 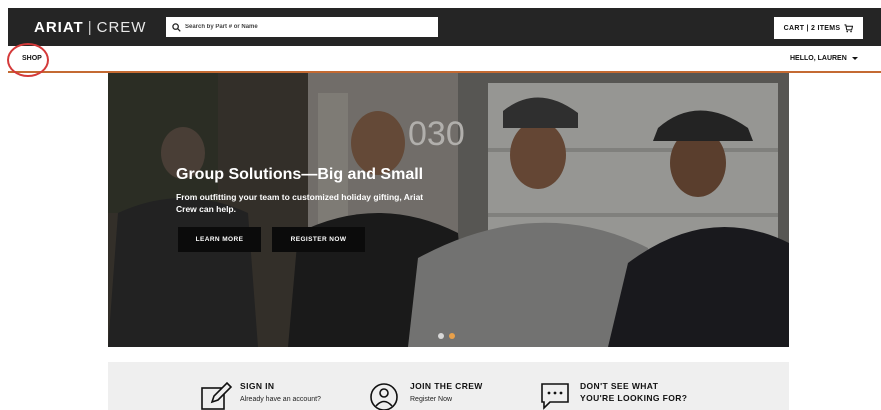 I want to click on secondary-nav: SHOP HELLO, LAUREN, so click(x=444, y=58).